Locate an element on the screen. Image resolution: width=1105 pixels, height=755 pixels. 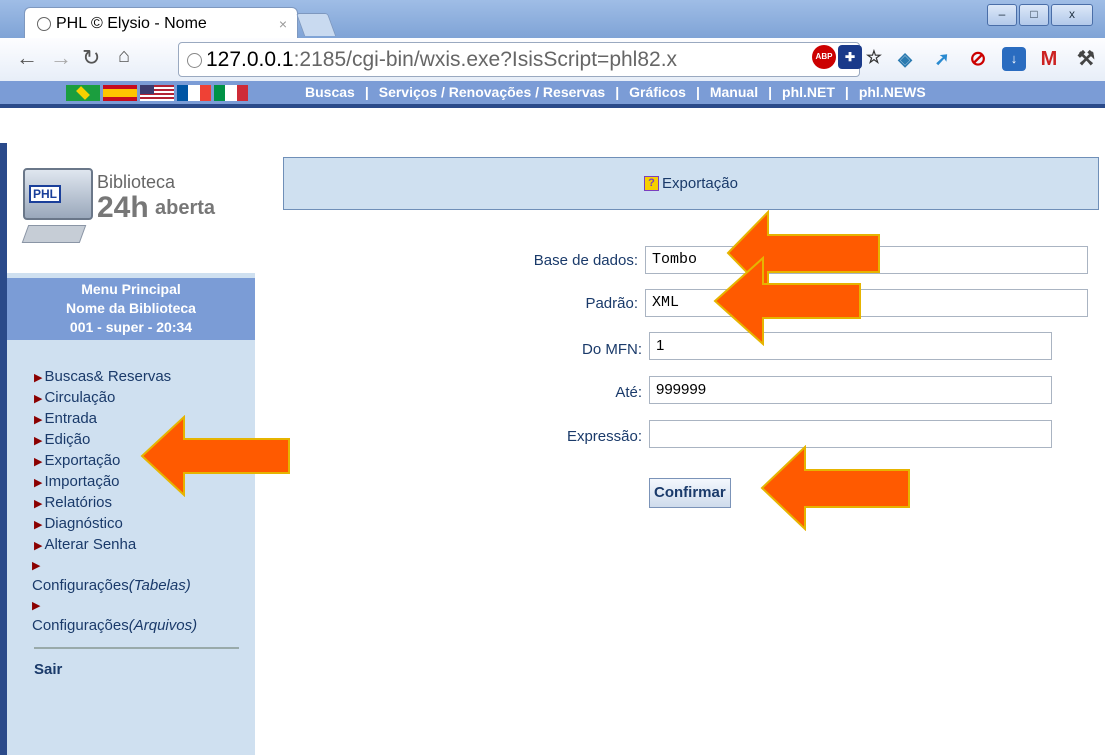
sidebar-edge is located at coordinates (3, 449).